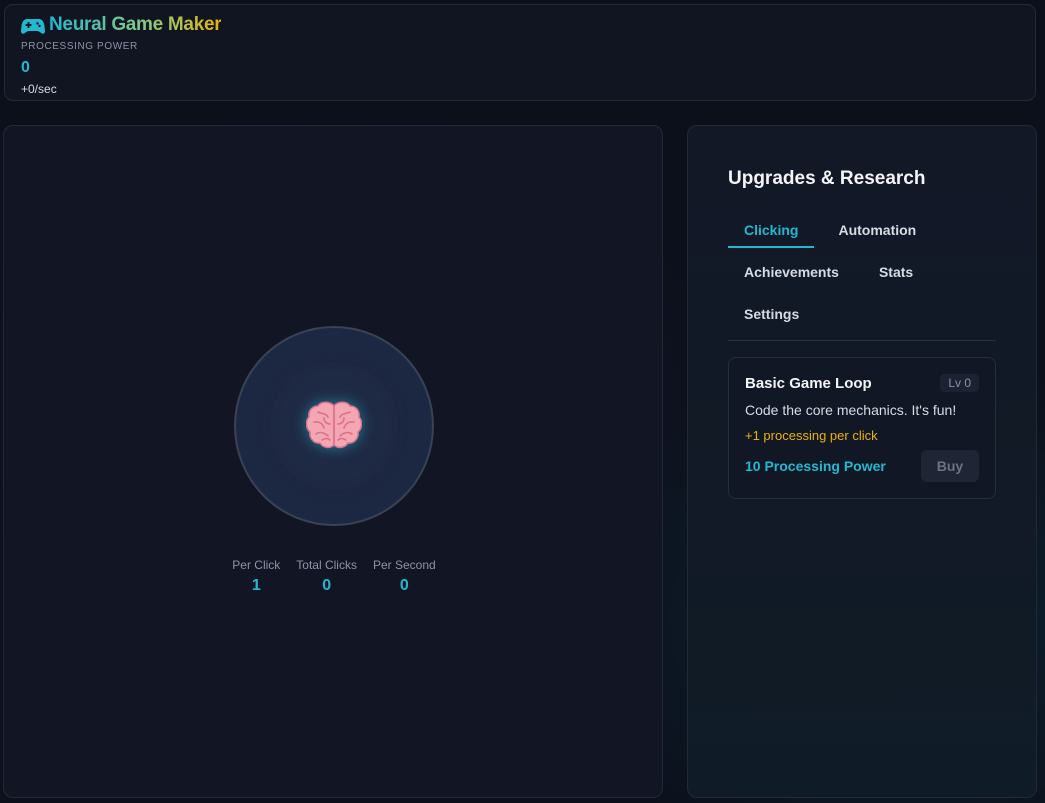 This screenshot has width=1045, height=803. Describe the element at coordinates (326, 565) in the screenshot. I see `total-clicks-label: Total Clicks` at that location.